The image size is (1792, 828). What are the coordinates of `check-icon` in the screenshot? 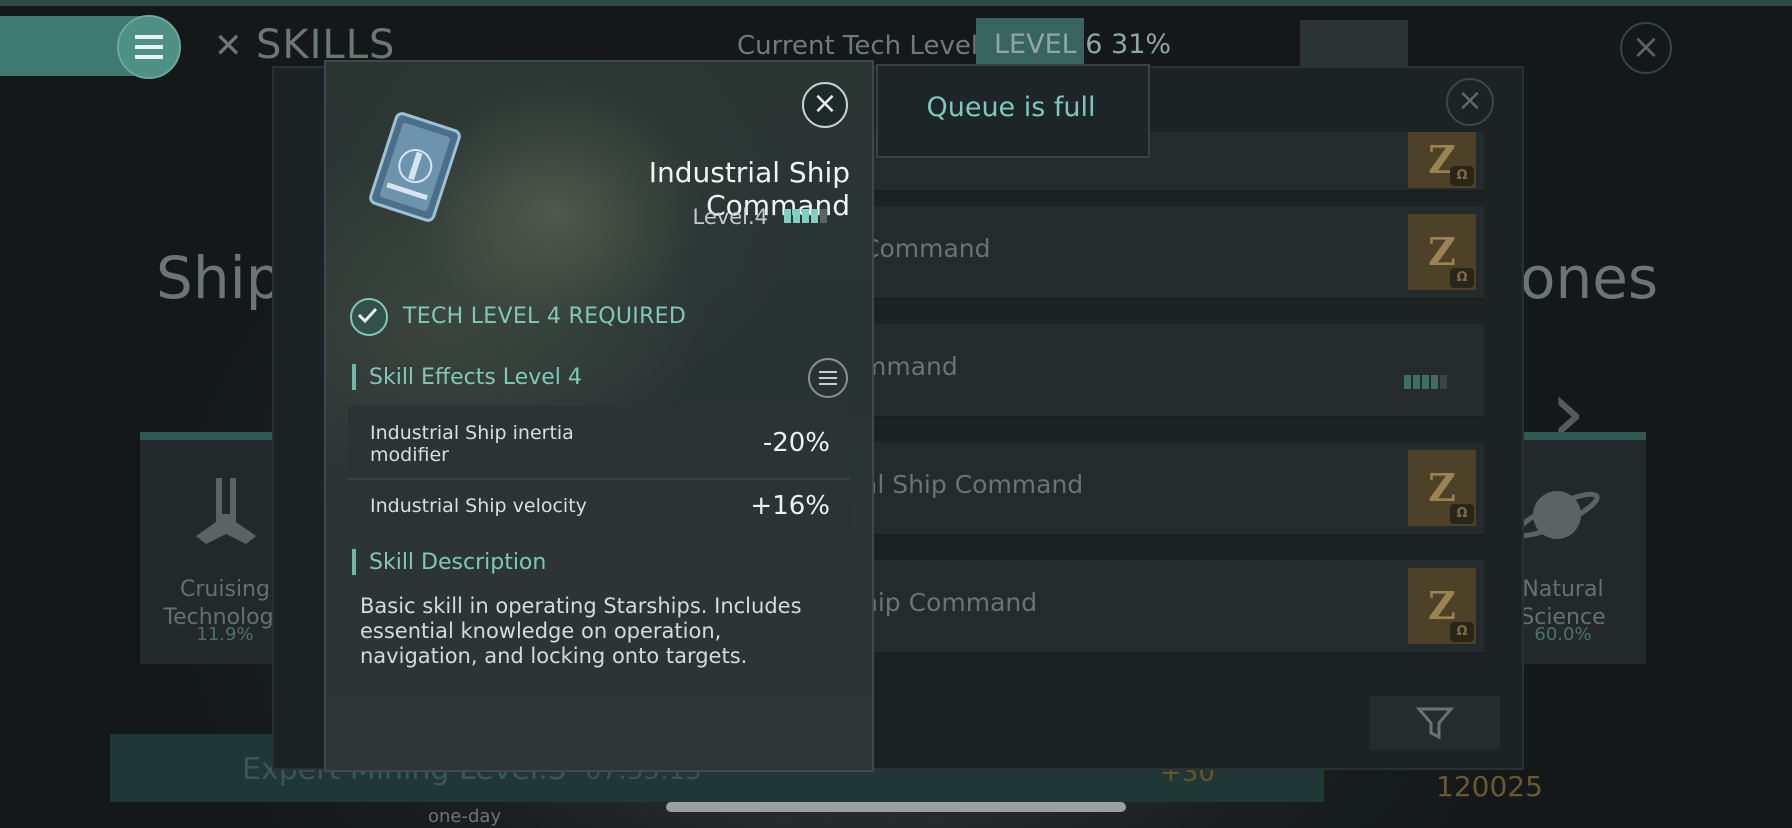 It's located at (369, 317).